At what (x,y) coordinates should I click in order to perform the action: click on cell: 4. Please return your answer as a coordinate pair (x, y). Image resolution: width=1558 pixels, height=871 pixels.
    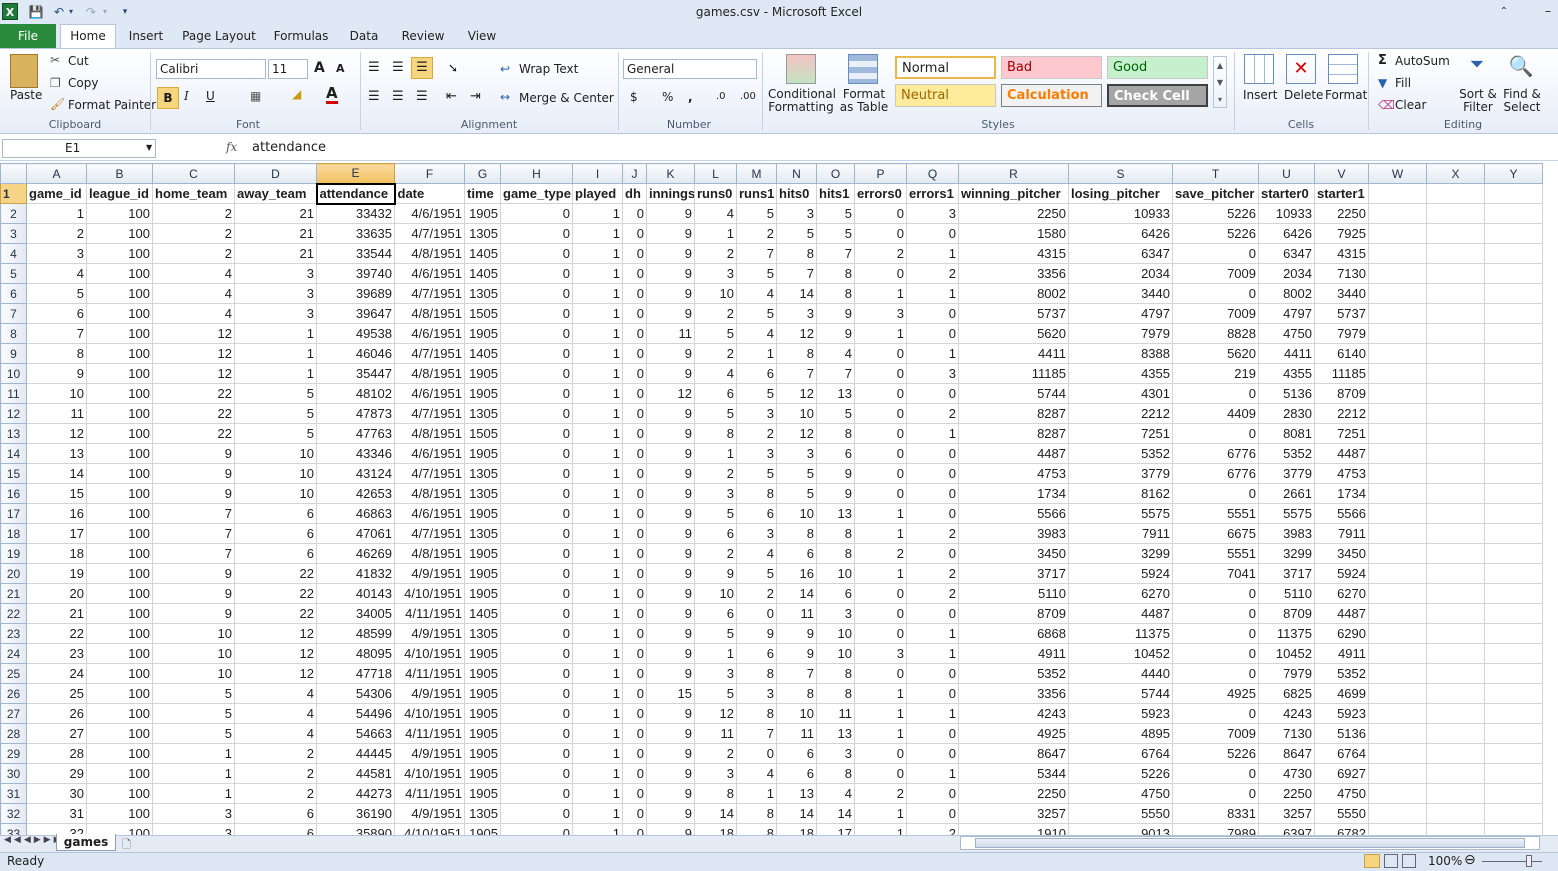
    Looking at the image, I should click on (835, 353).